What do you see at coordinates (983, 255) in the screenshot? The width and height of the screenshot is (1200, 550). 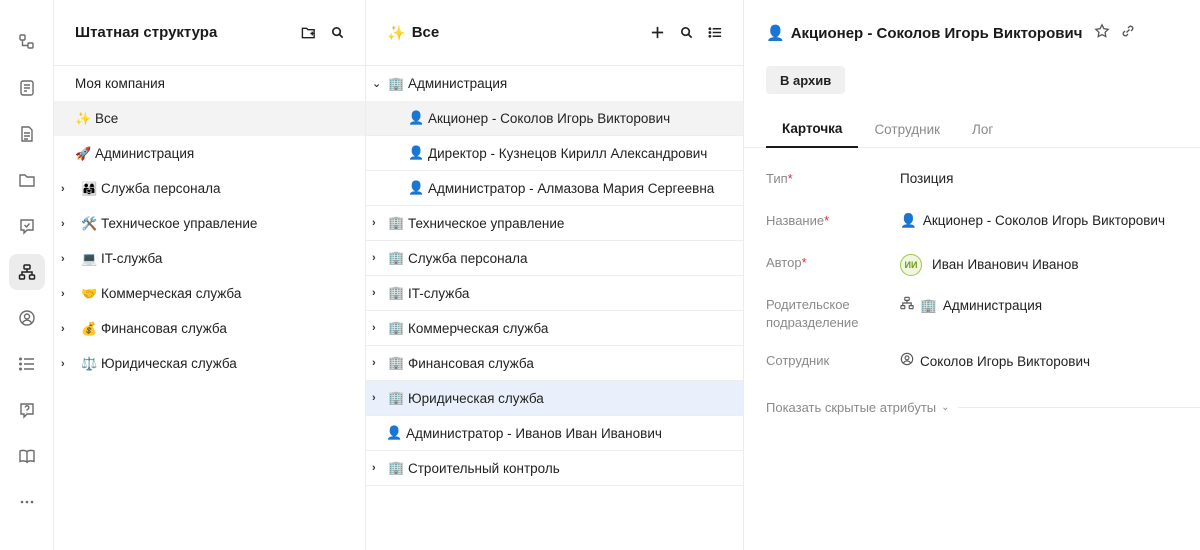 I see `field-author: Автор* ИИ Иван Иванович Иванов` at bounding box center [983, 255].